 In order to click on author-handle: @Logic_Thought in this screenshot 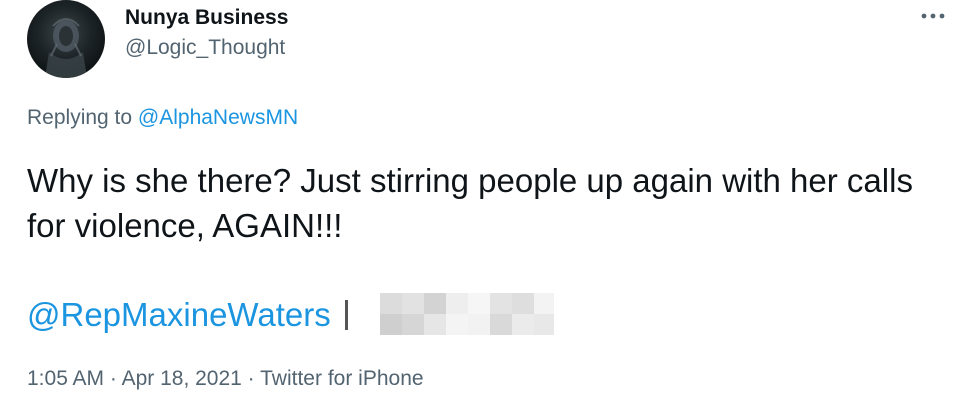, I will do `click(205, 48)`.